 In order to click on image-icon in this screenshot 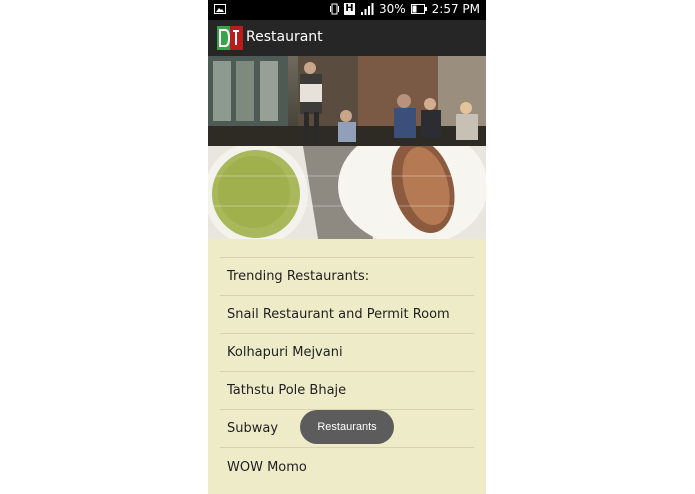, I will do `click(220, 10)`.